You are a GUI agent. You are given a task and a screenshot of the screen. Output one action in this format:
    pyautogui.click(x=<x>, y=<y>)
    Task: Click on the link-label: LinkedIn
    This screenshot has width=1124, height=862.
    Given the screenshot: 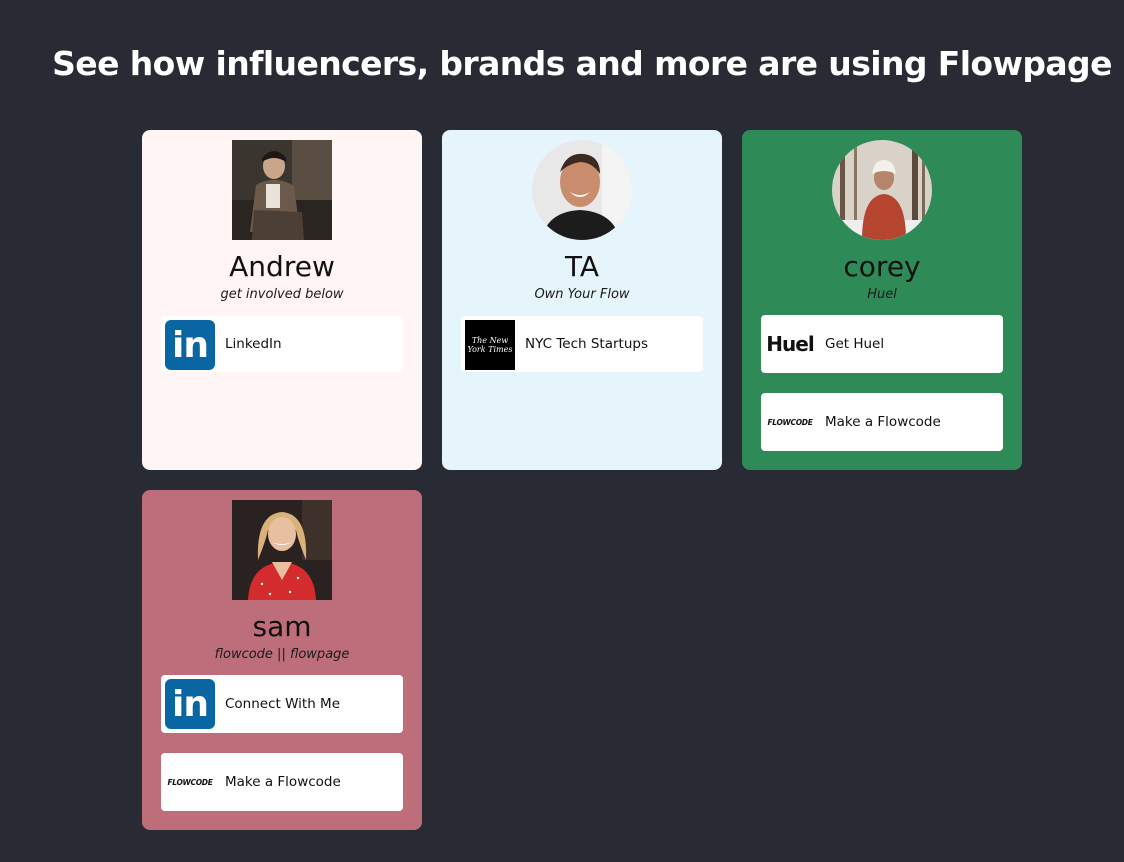 What is the action you would take?
    pyautogui.click(x=253, y=344)
    